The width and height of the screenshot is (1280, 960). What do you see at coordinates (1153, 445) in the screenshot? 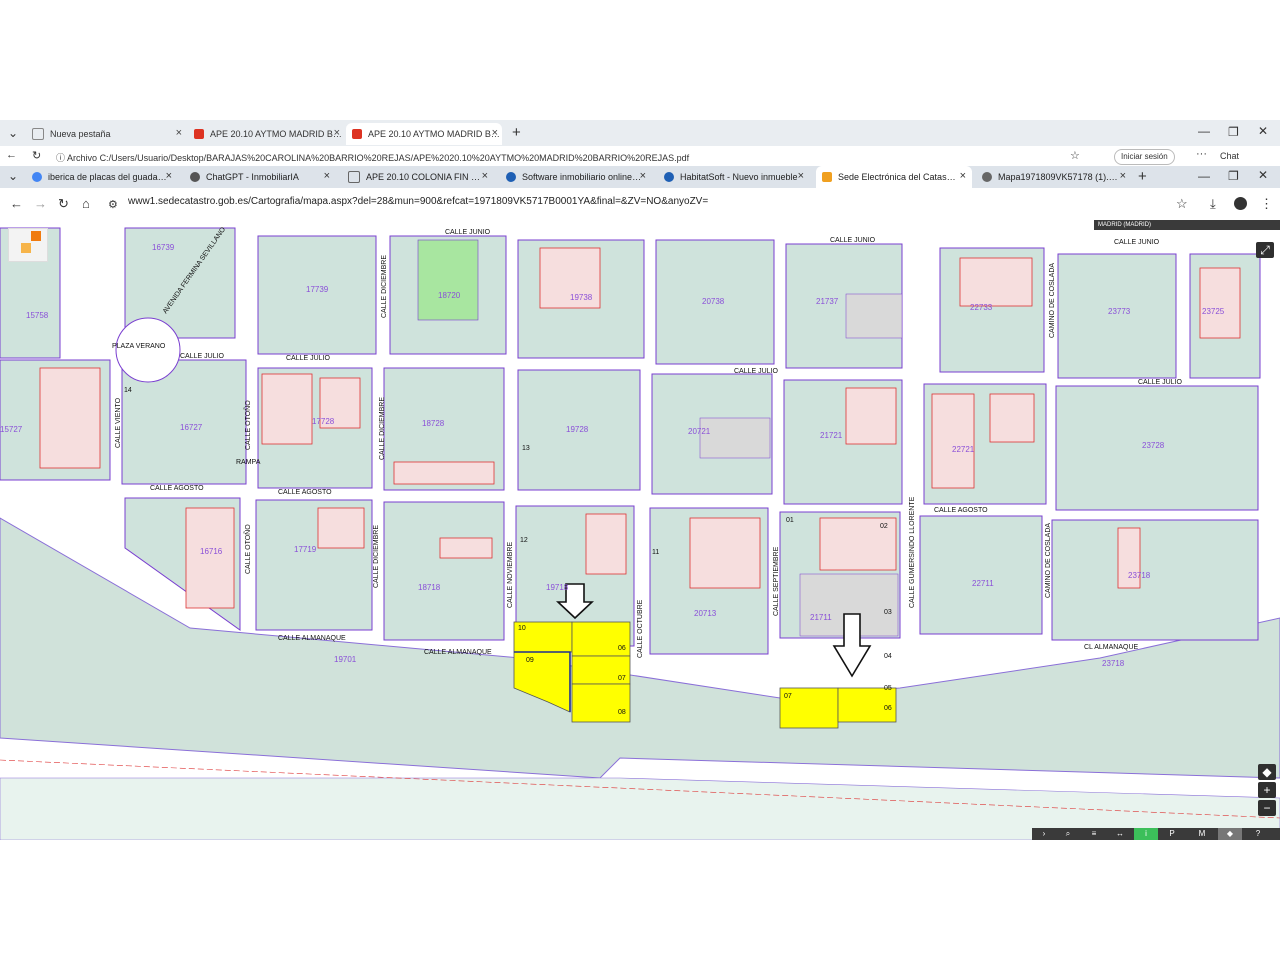
I see `block-label: 23728` at bounding box center [1153, 445].